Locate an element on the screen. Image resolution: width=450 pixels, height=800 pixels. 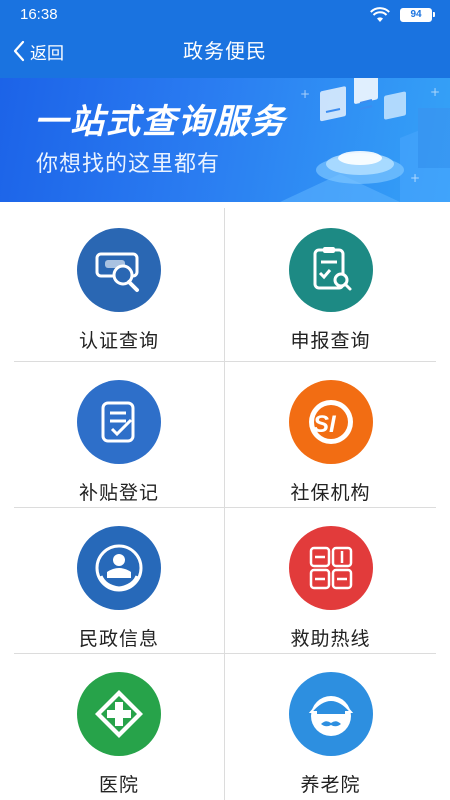
service-item-social-security-agency: SI 社保机构 is located at coordinates (330, 434).